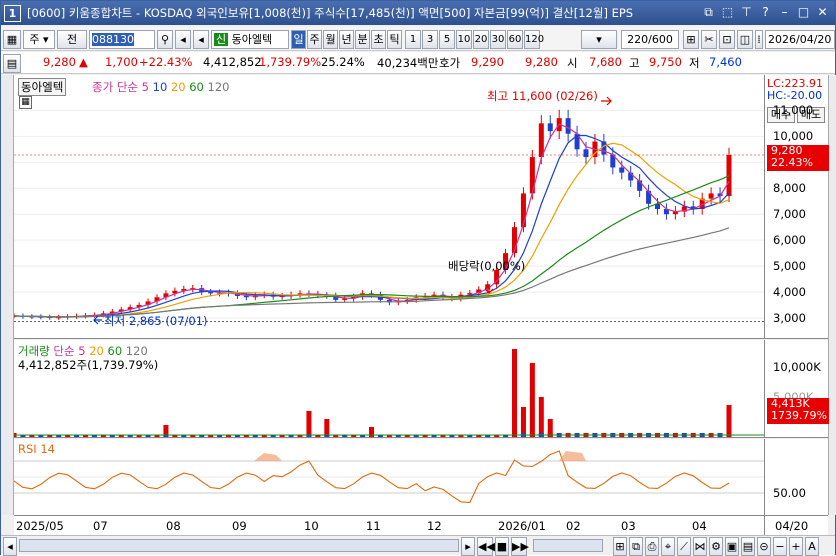  I want to click on price-tick-5: 6,000, so click(789, 240).